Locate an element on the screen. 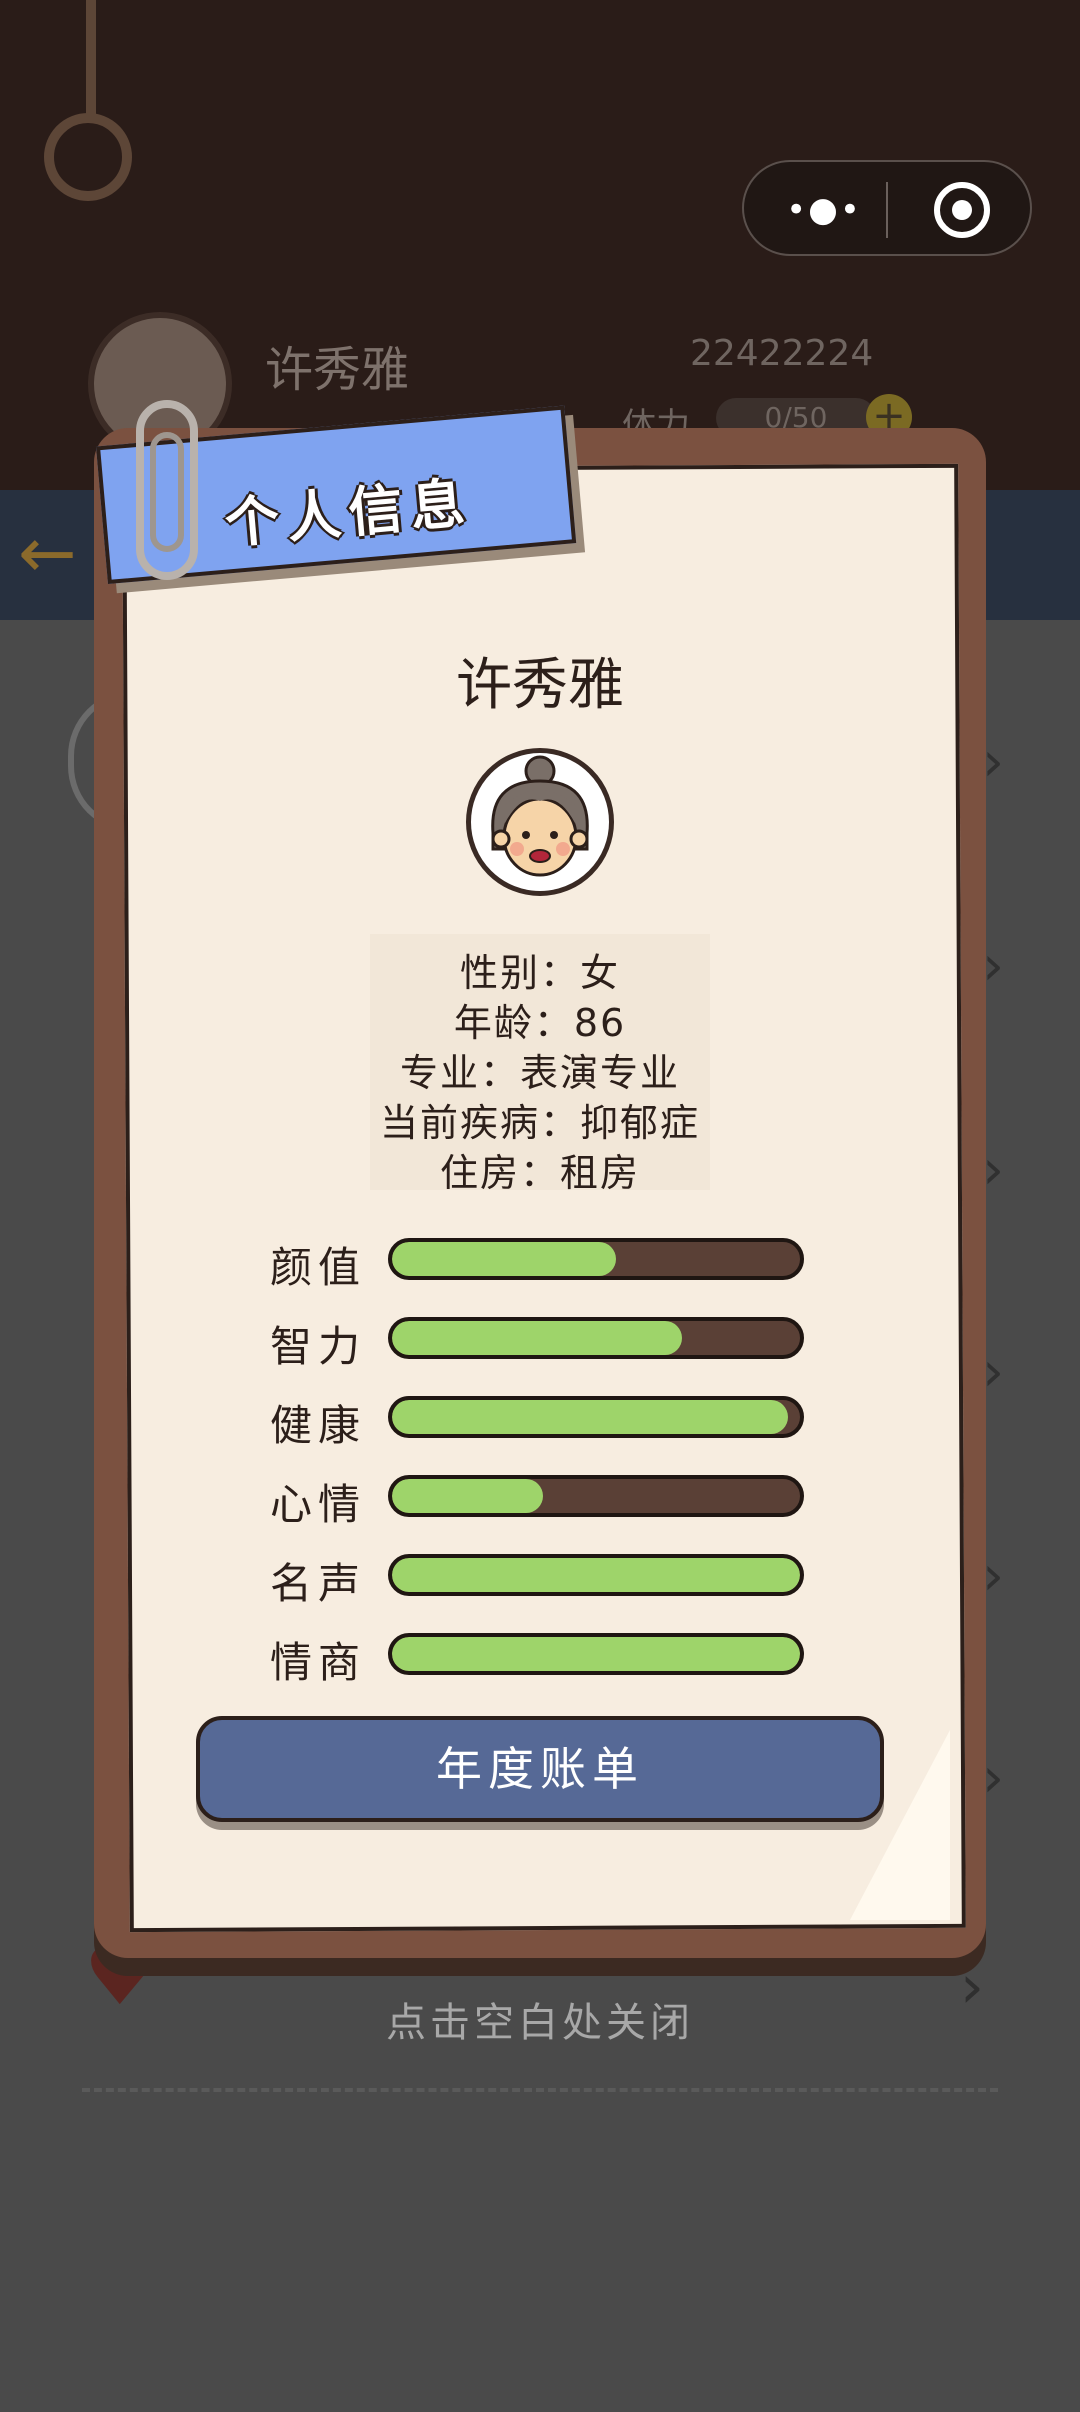  stat-bar-intelligence is located at coordinates (596, 1338).